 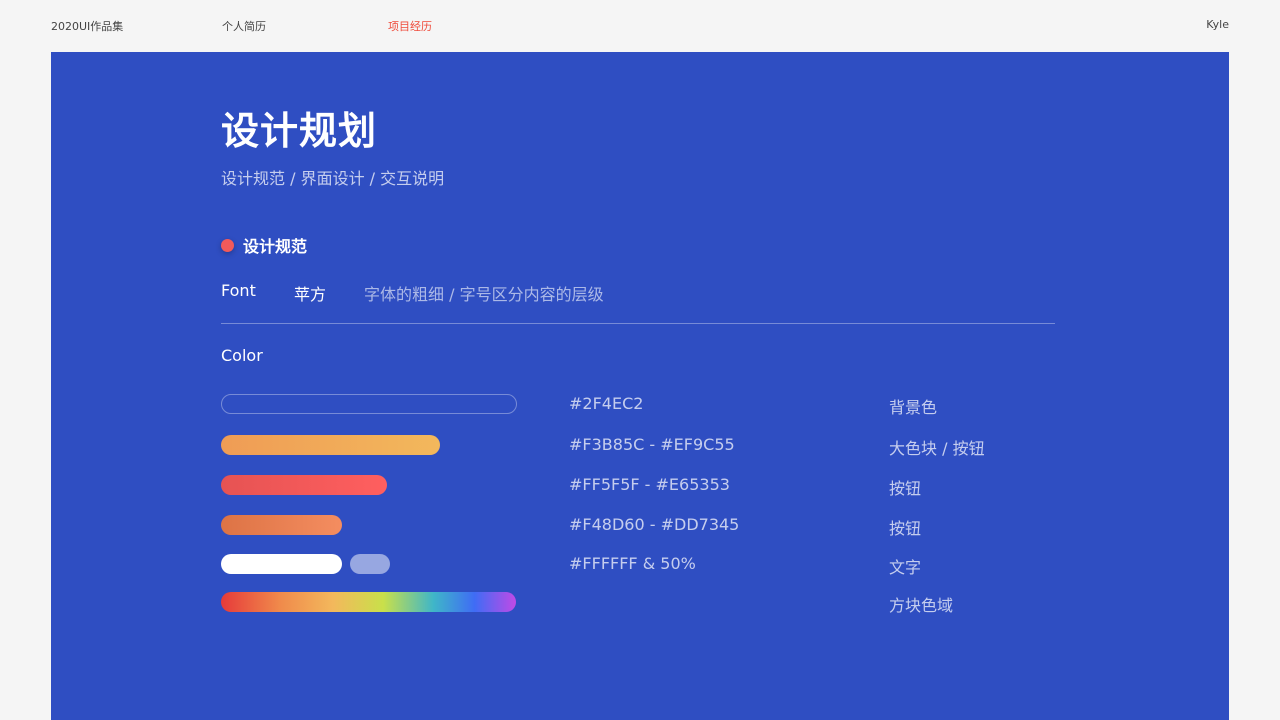 What do you see at coordinates (87, 26) in the screenshot?
I see `nav-brand-link: 2020UI作品集` at bounding box center [87, 26].